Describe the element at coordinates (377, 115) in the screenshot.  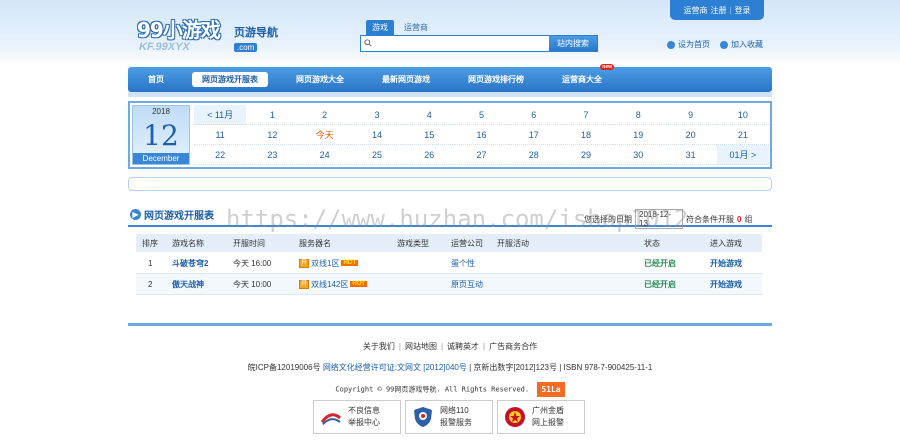
I see `calendar-day-cell: 3` at that location.